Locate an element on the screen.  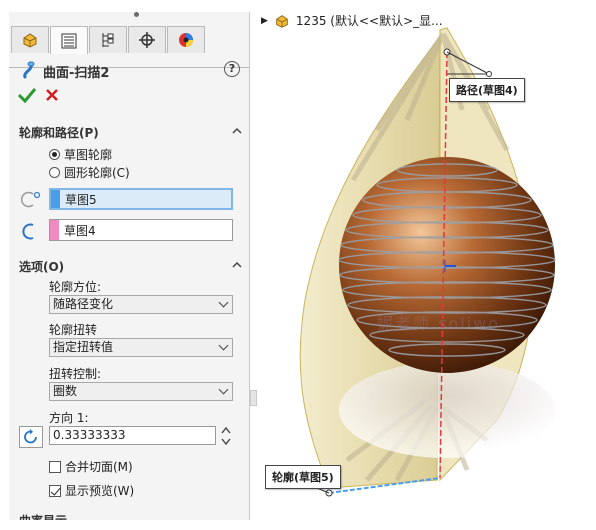
tab-feature-manager is located at coordinates (30, 39).